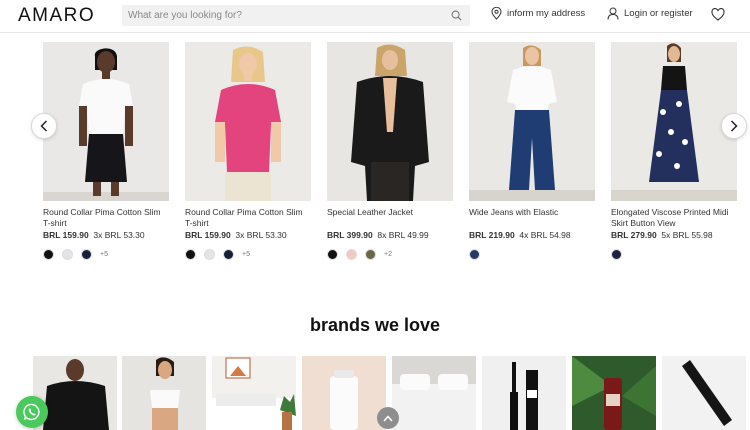  I want to click on search-input, so click(283, 15).